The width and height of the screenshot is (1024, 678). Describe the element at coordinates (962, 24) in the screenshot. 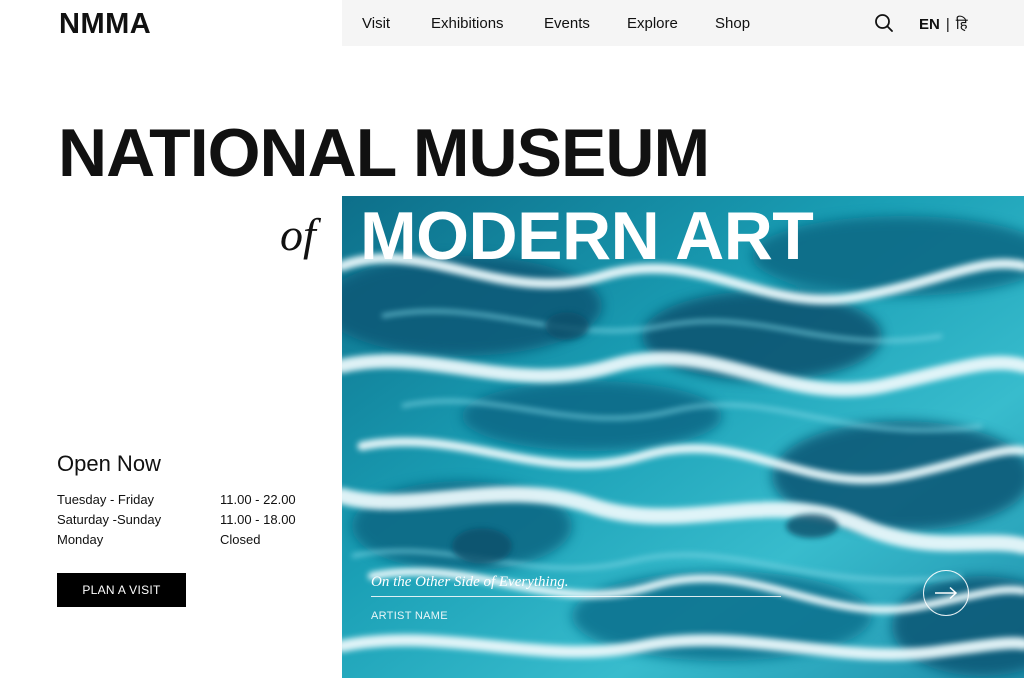

I see `language-hindi: हि` at that location.